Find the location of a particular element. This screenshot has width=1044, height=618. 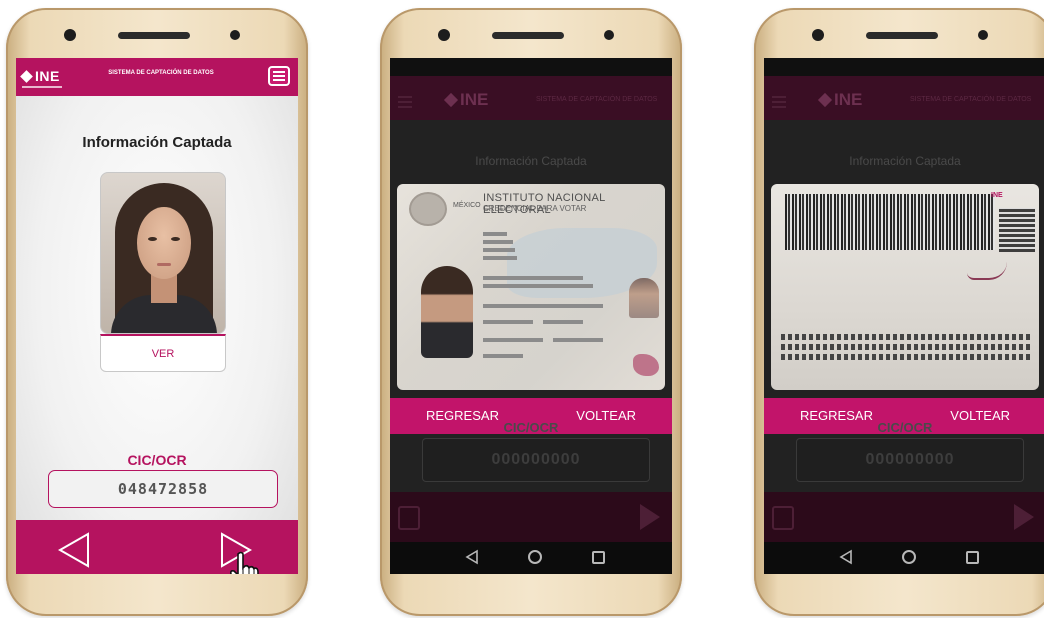

card-credential: CREDENCIAL PARA VOTAR is located at coordinates (535, 208).